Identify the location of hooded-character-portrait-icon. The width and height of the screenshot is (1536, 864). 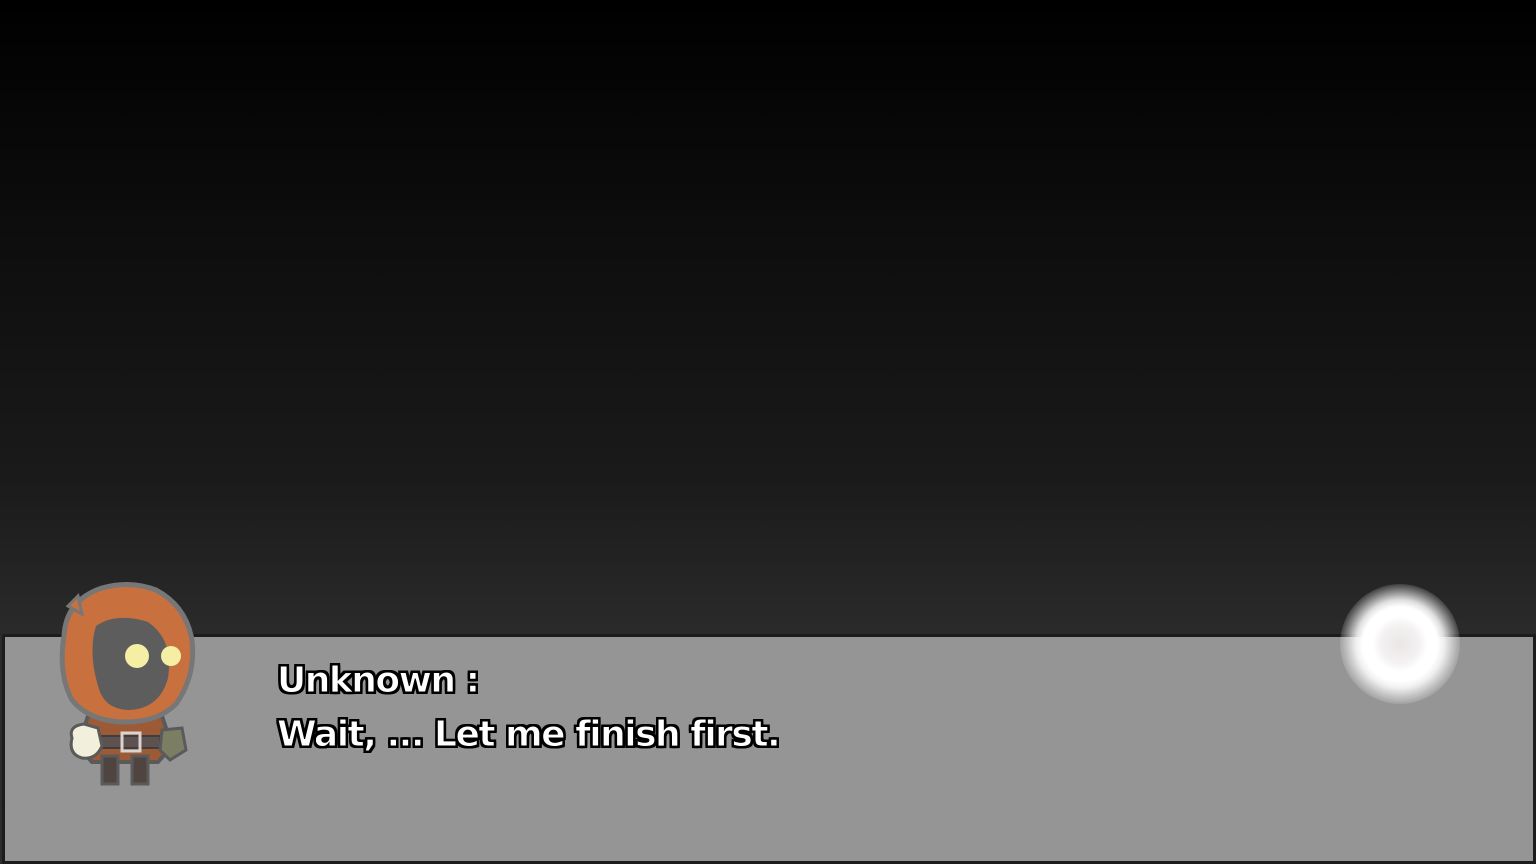
(127, 684).